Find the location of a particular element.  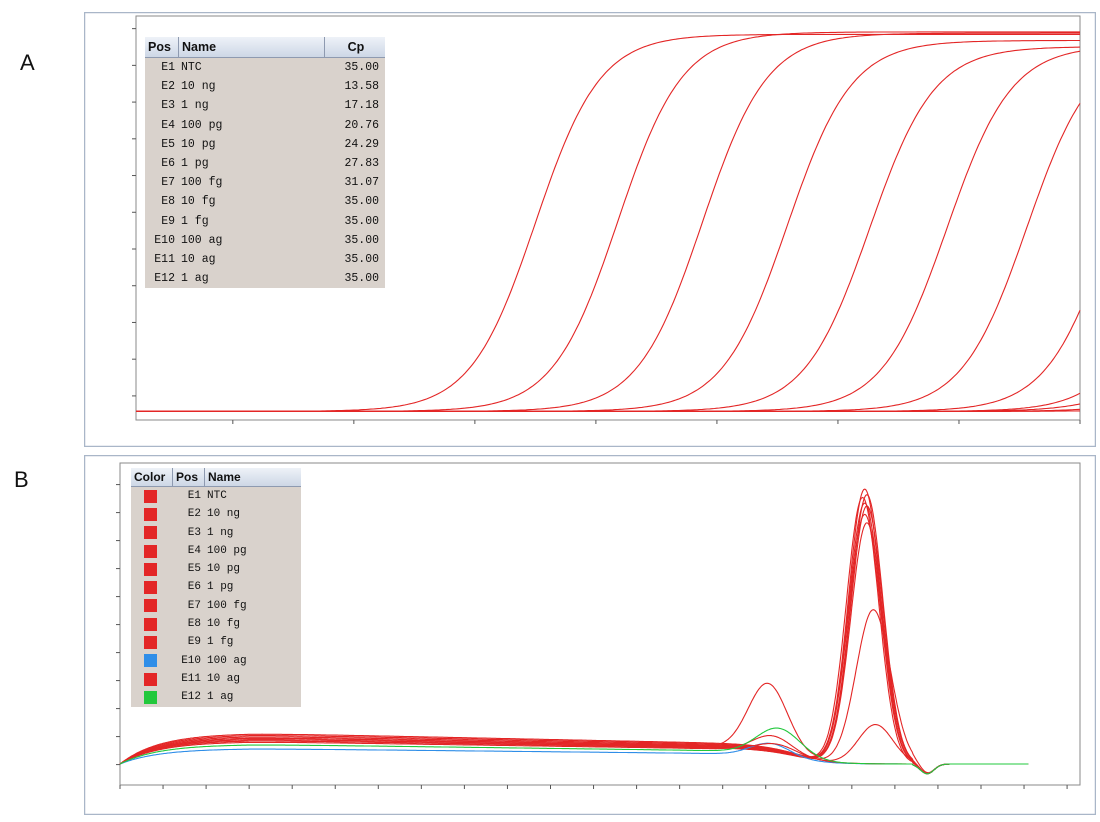

cp-table-row: E5 10 pg 24.29 is located at coordinates (265, 144).